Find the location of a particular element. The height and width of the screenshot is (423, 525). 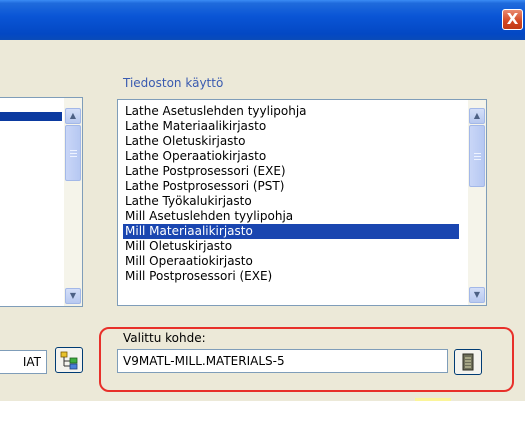

selected-target-field: V9MATL-MILL.MATERIALS-5 is located at coordinates (282, 361).